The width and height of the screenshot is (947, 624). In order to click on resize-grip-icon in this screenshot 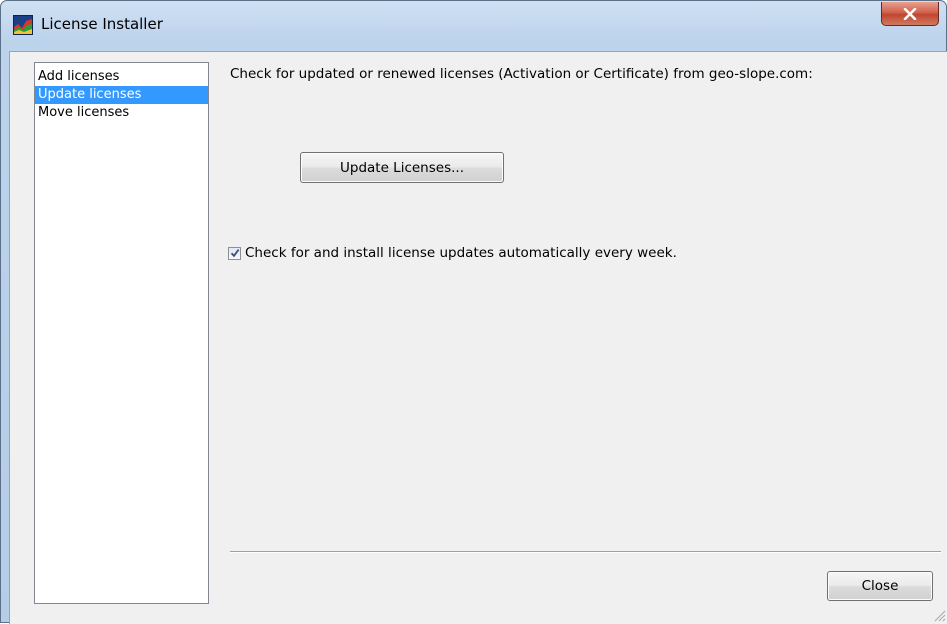, I will do `click(939, 615)`.